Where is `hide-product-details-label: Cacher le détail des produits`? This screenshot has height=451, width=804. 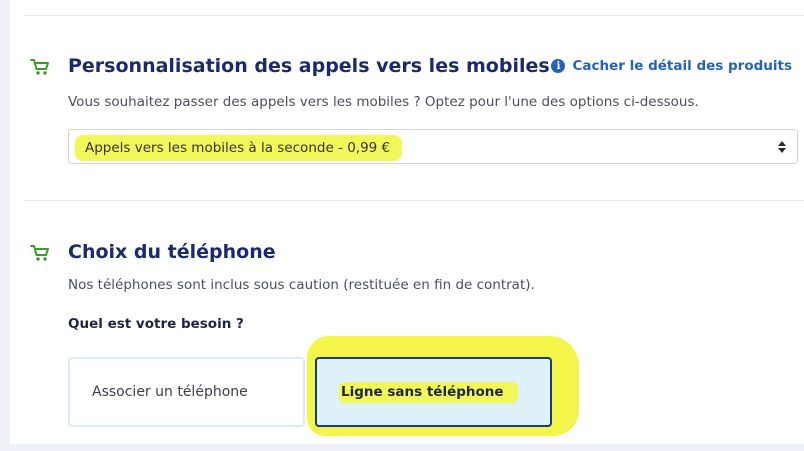 hide-product-details-label: Cacher le détail des produits is located at coordinates (682, 66).